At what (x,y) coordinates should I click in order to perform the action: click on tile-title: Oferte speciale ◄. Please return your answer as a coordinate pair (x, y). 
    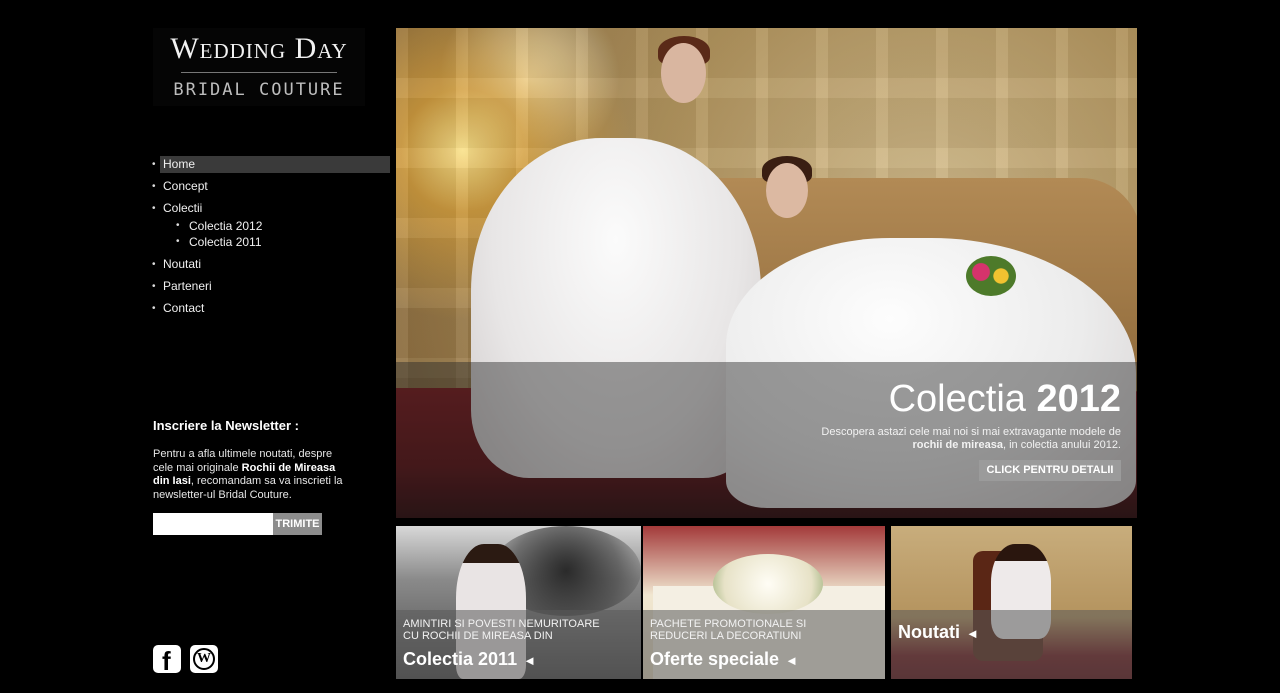
    Looking at the image, I should click on (724, 659).